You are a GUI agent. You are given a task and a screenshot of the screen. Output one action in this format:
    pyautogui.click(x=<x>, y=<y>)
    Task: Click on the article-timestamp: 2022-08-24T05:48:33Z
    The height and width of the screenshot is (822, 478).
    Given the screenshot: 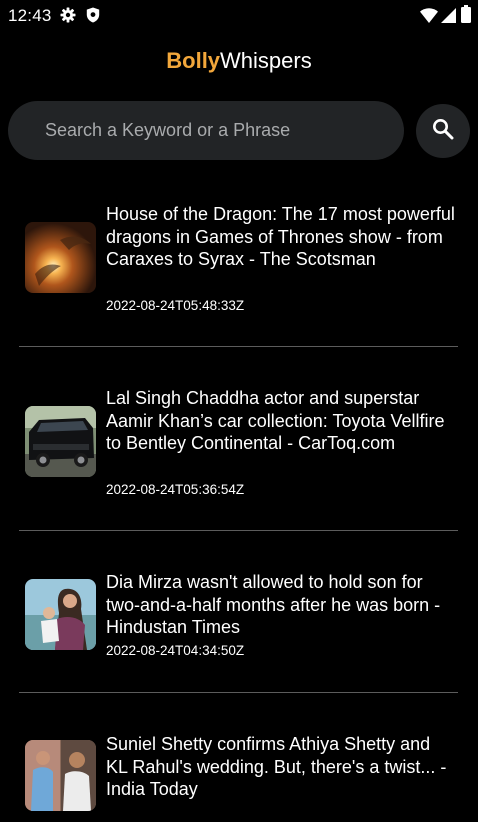 What is the action you would take?
    pyautogui.click(x=175, y=305)
    